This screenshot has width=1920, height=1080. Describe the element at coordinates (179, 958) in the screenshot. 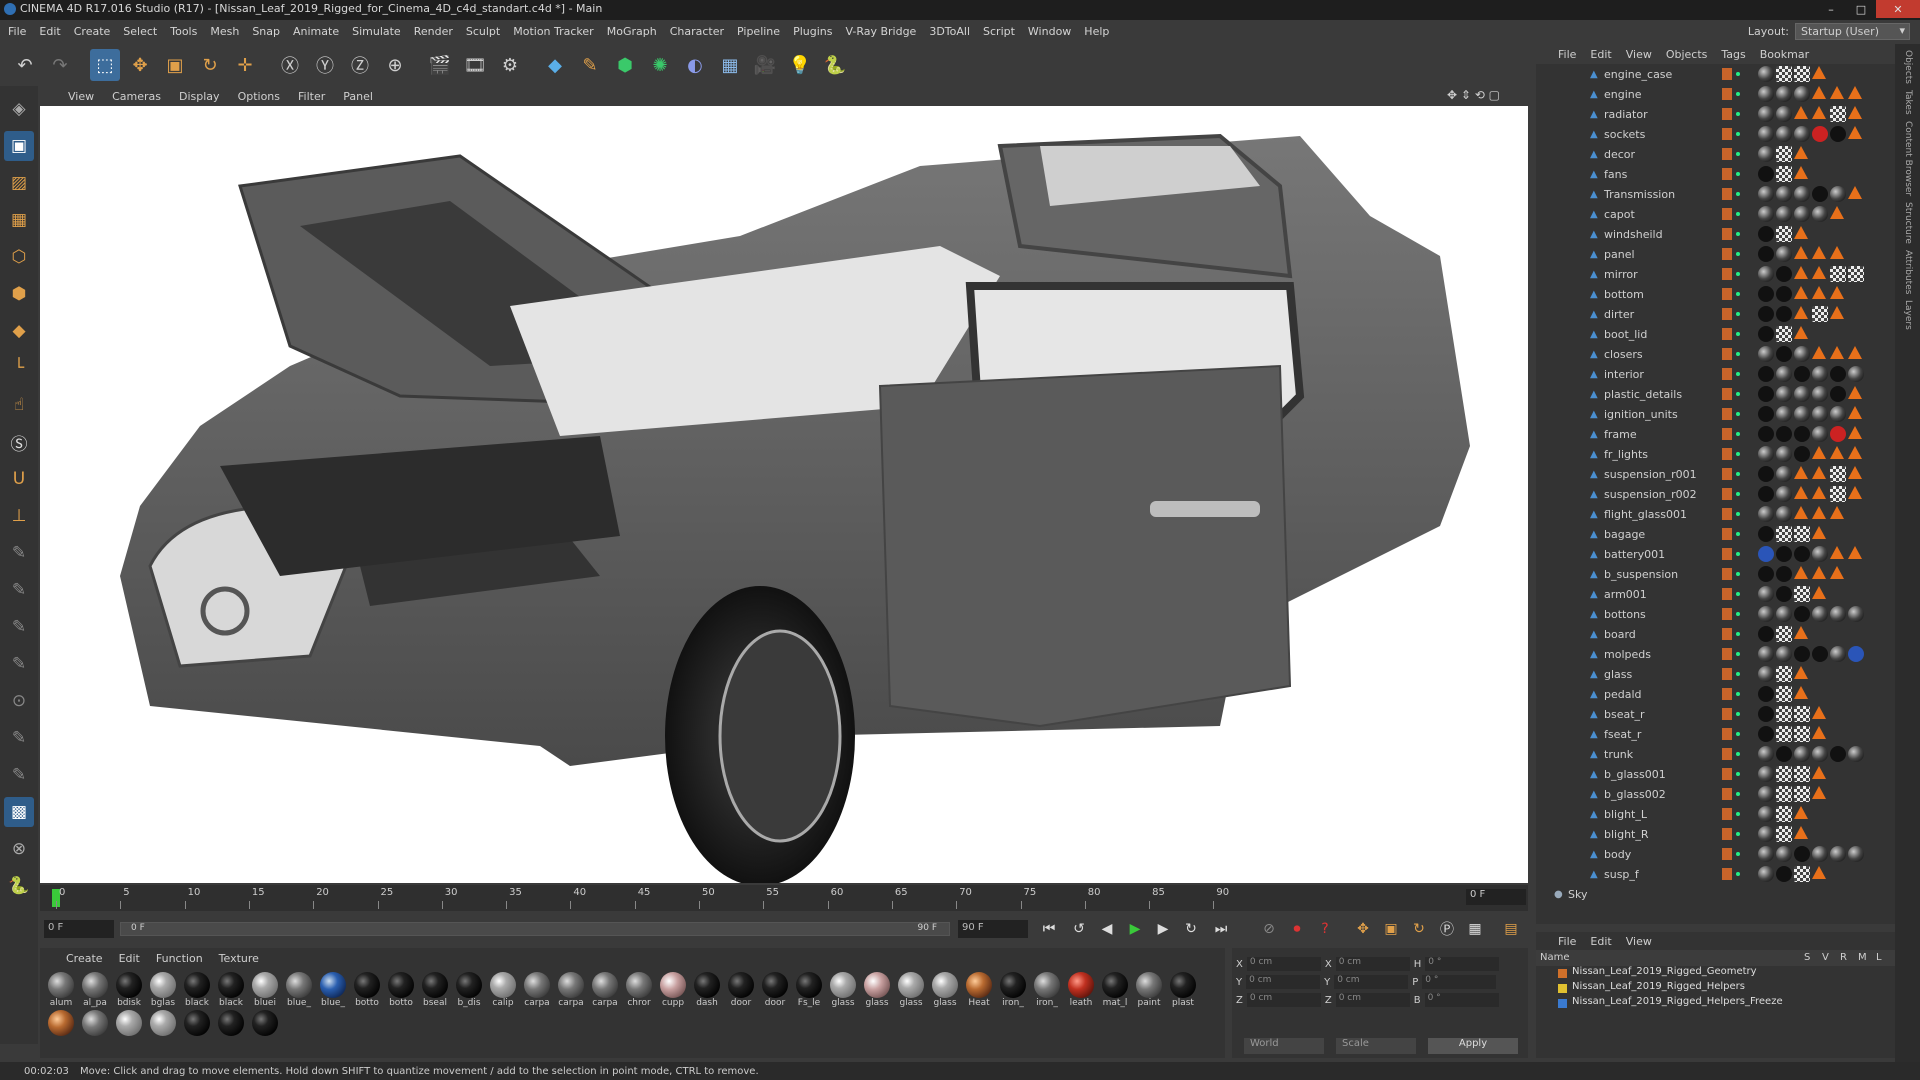

I see `material-menu-function: Function` at that location.